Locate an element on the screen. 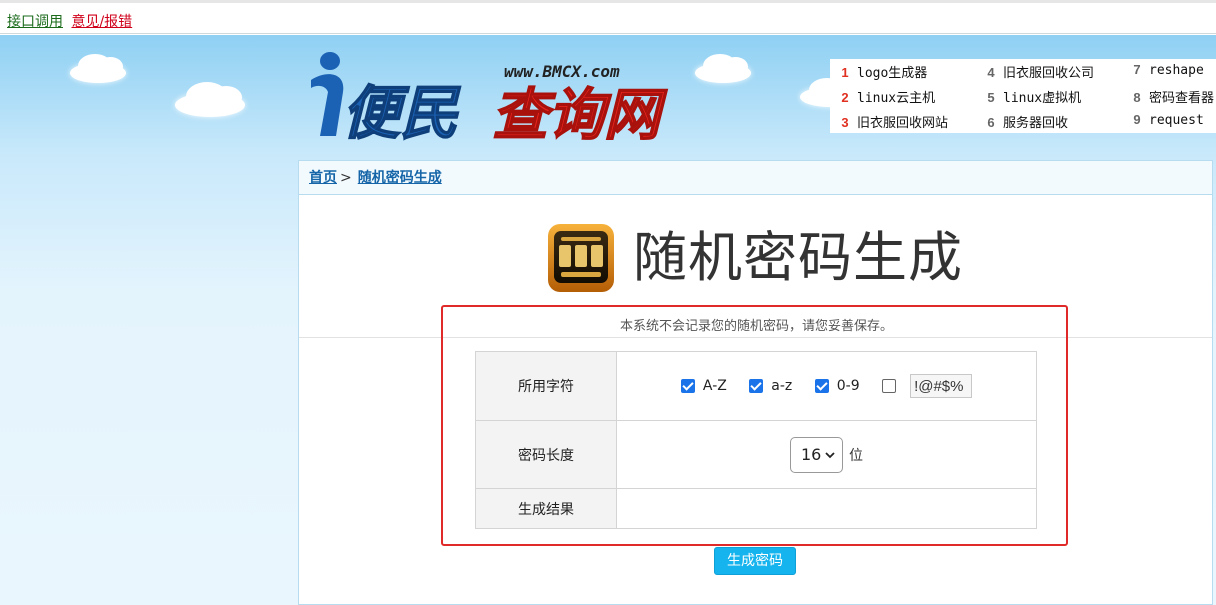  length-label: 密码长度 is located at coordinates (546, 454).